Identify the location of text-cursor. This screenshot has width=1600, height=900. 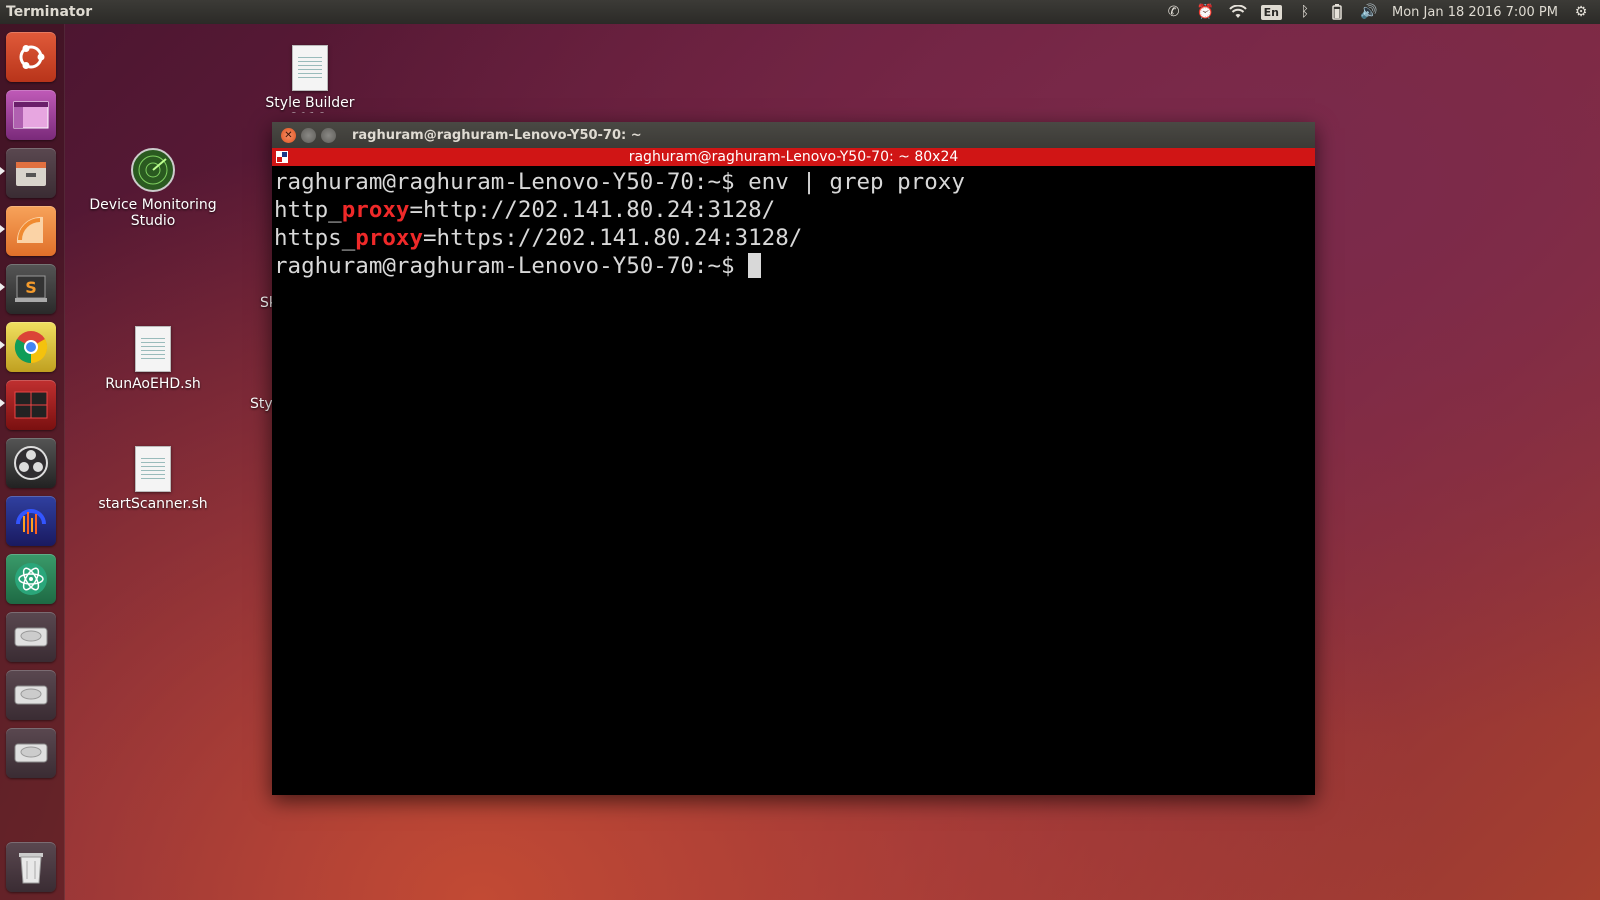
(755, 265).